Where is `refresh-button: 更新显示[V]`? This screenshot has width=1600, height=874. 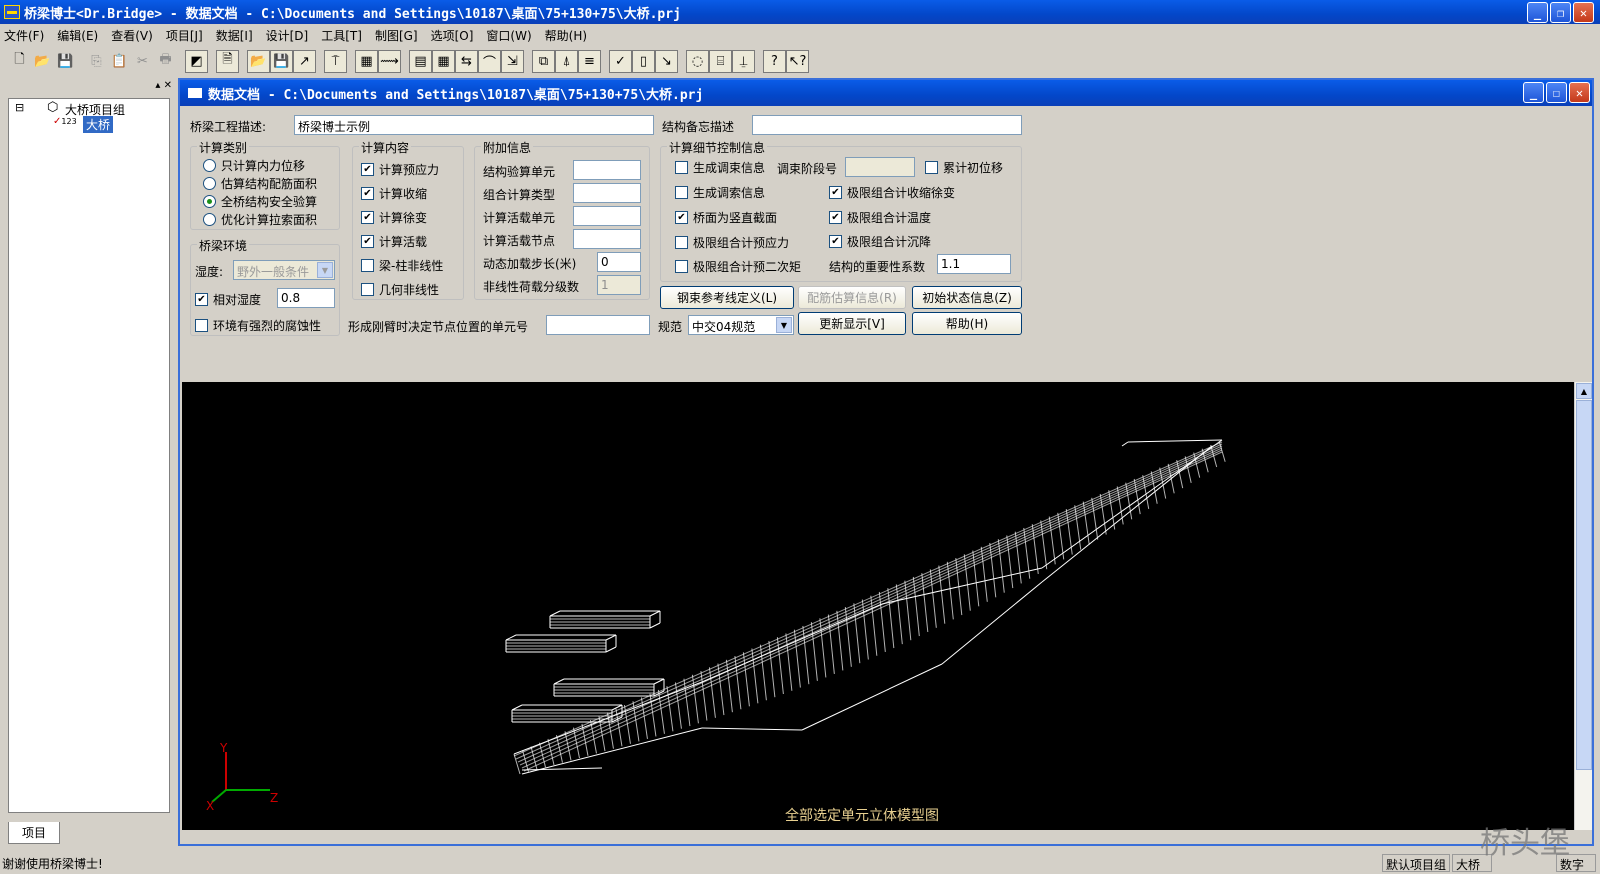 refresh-button: 更新显示[V] is located at coordinates (852, 323).